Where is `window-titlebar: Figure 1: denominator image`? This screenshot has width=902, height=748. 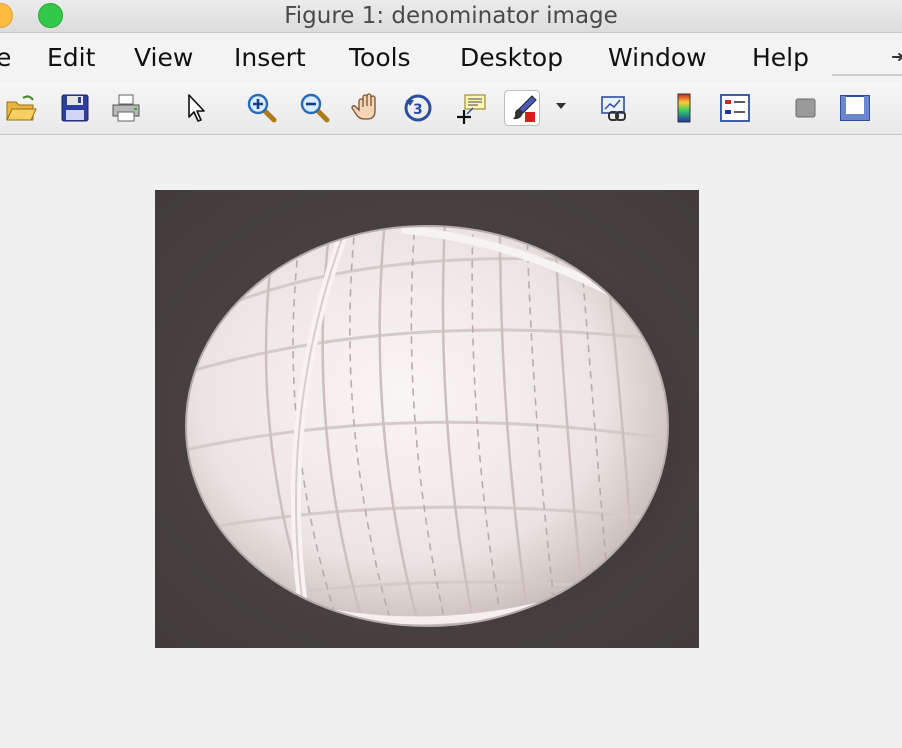 window-titlebar: Figure 1: denominator image is located at coordinates (451, 16).